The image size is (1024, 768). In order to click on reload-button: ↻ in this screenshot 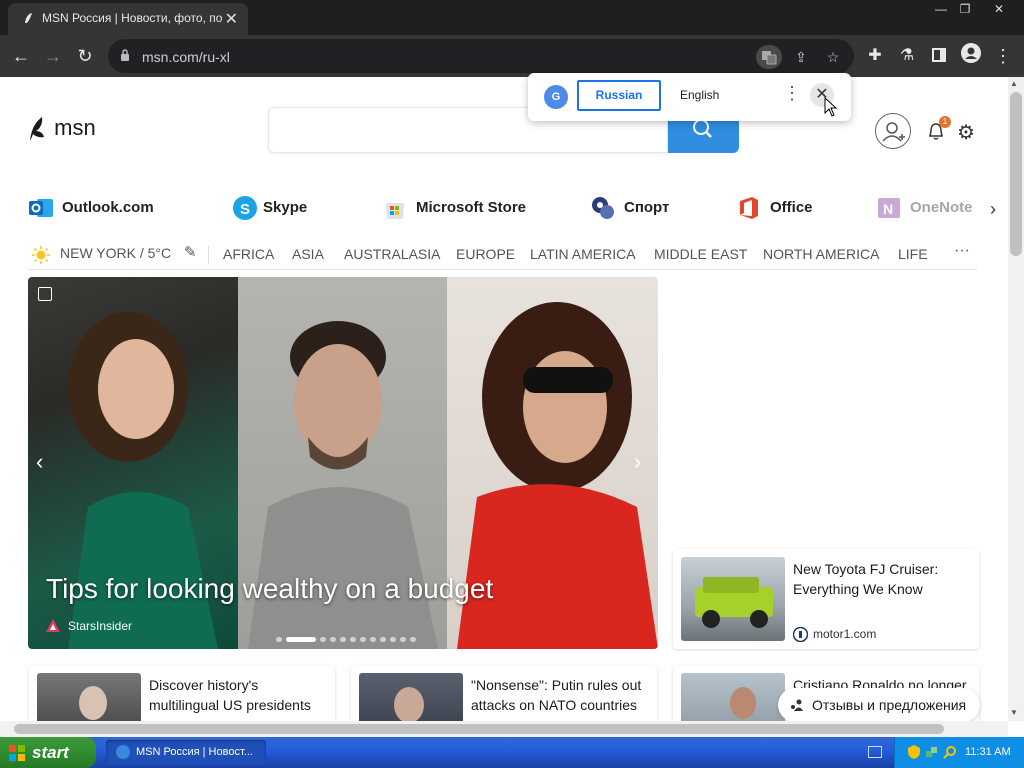, I will do `click(85, 56)`.